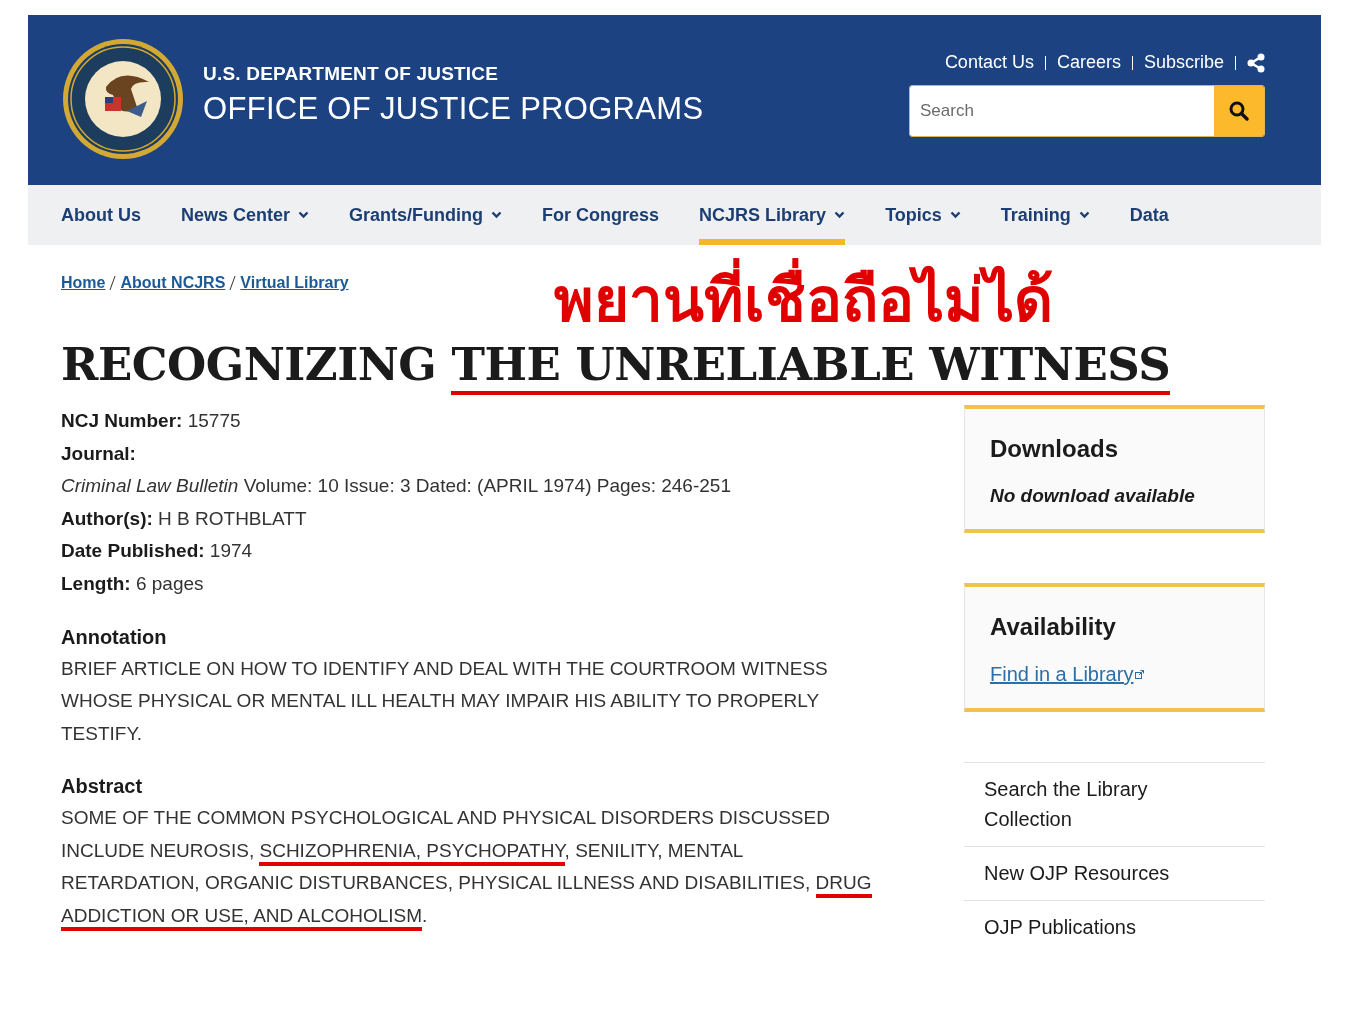  I want to click on detail-line: Length: 6 pages, so click(133, 583).